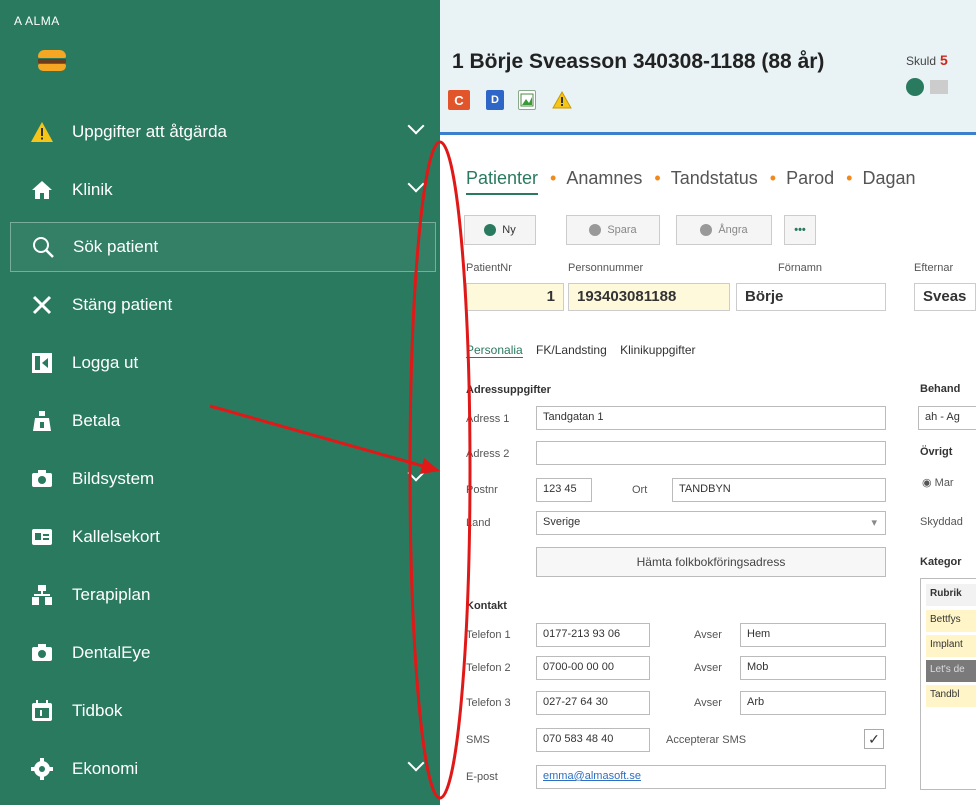 The image size is (976, 805). What do you see at coordinates (494, 350) in the screenshot?
I see `subtab-personalia: Personalia` at bounding box center [494, 350].